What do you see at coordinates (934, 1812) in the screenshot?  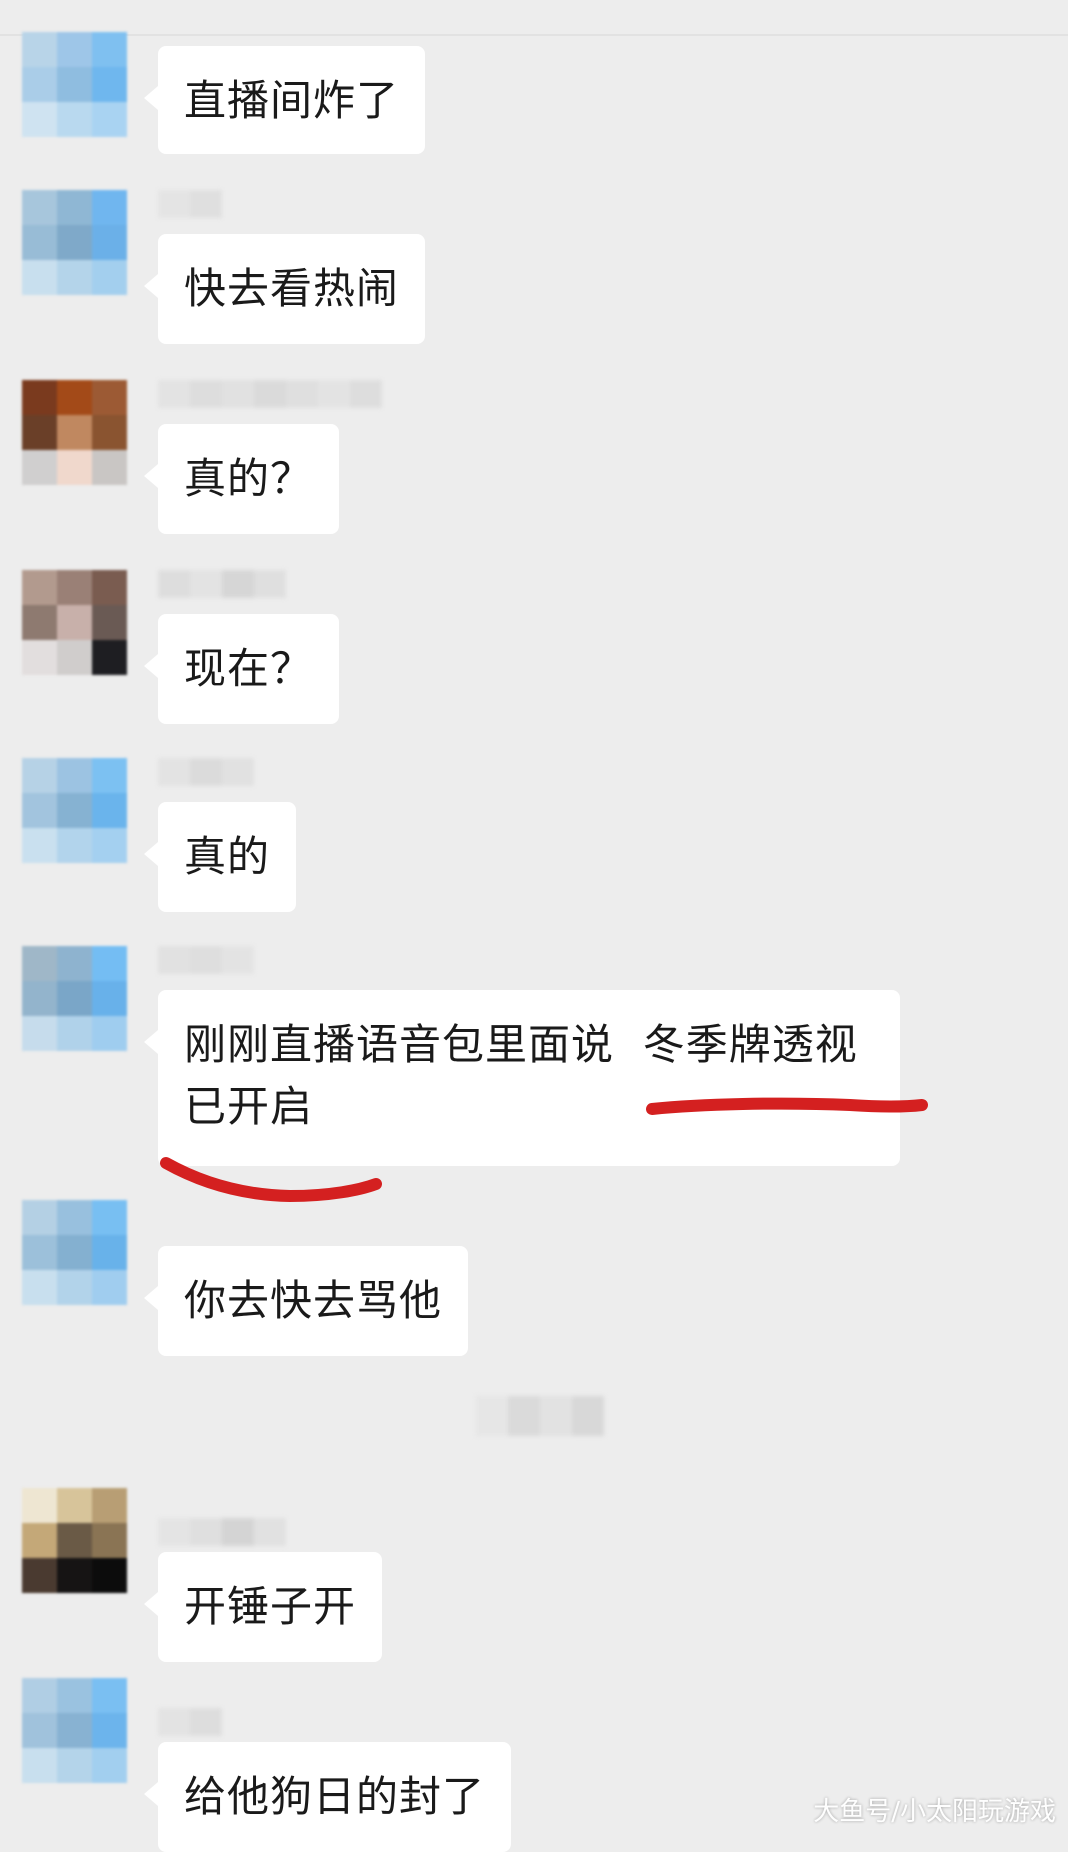 I see `watermark: 大鱼号/小太阳玩游戏` at bounding box center [934, 1812].